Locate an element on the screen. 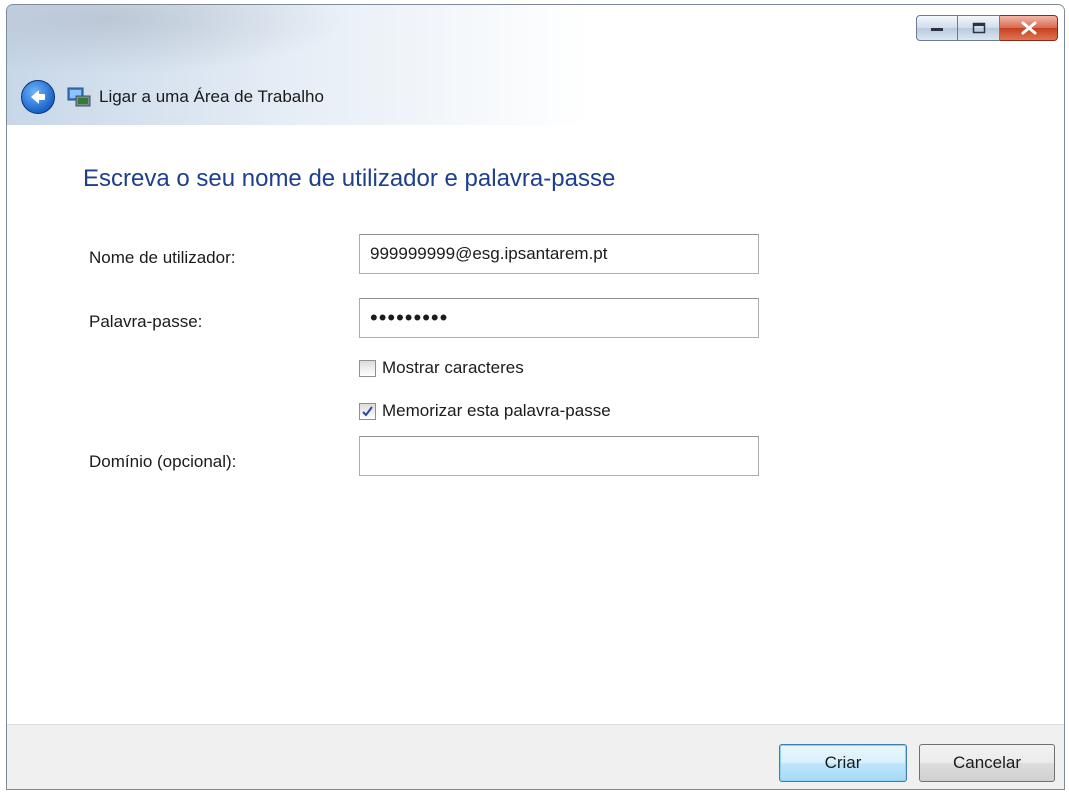  back-button is located at coordinates (38, 97).